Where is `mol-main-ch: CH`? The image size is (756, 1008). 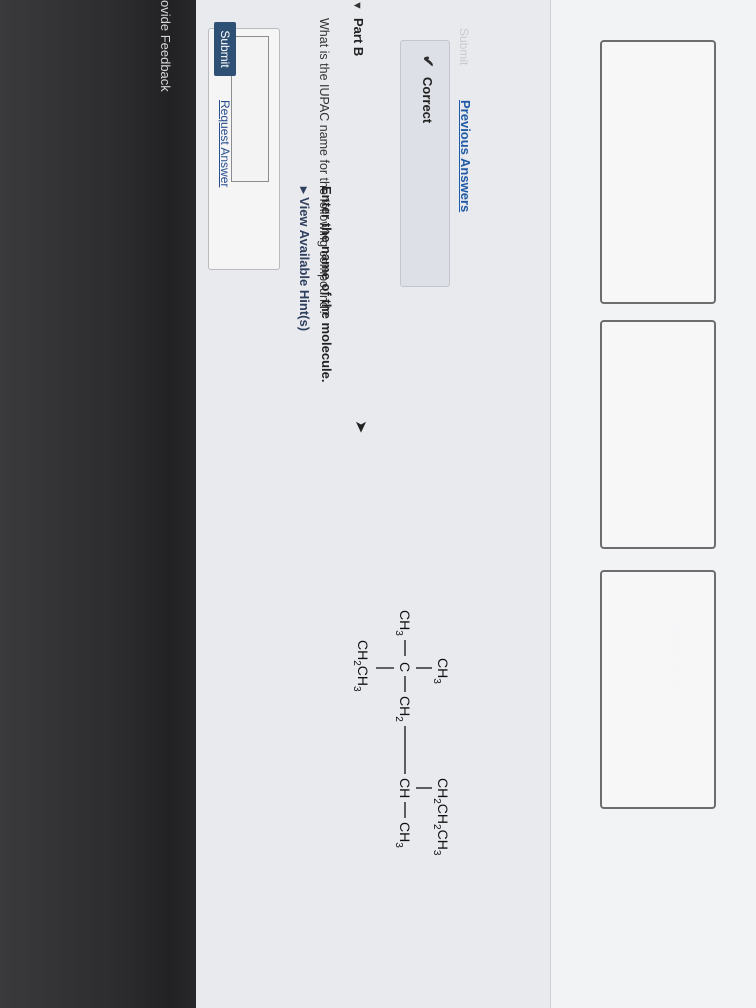 mol-main-ch: CH is located at coordinates (405, 788).